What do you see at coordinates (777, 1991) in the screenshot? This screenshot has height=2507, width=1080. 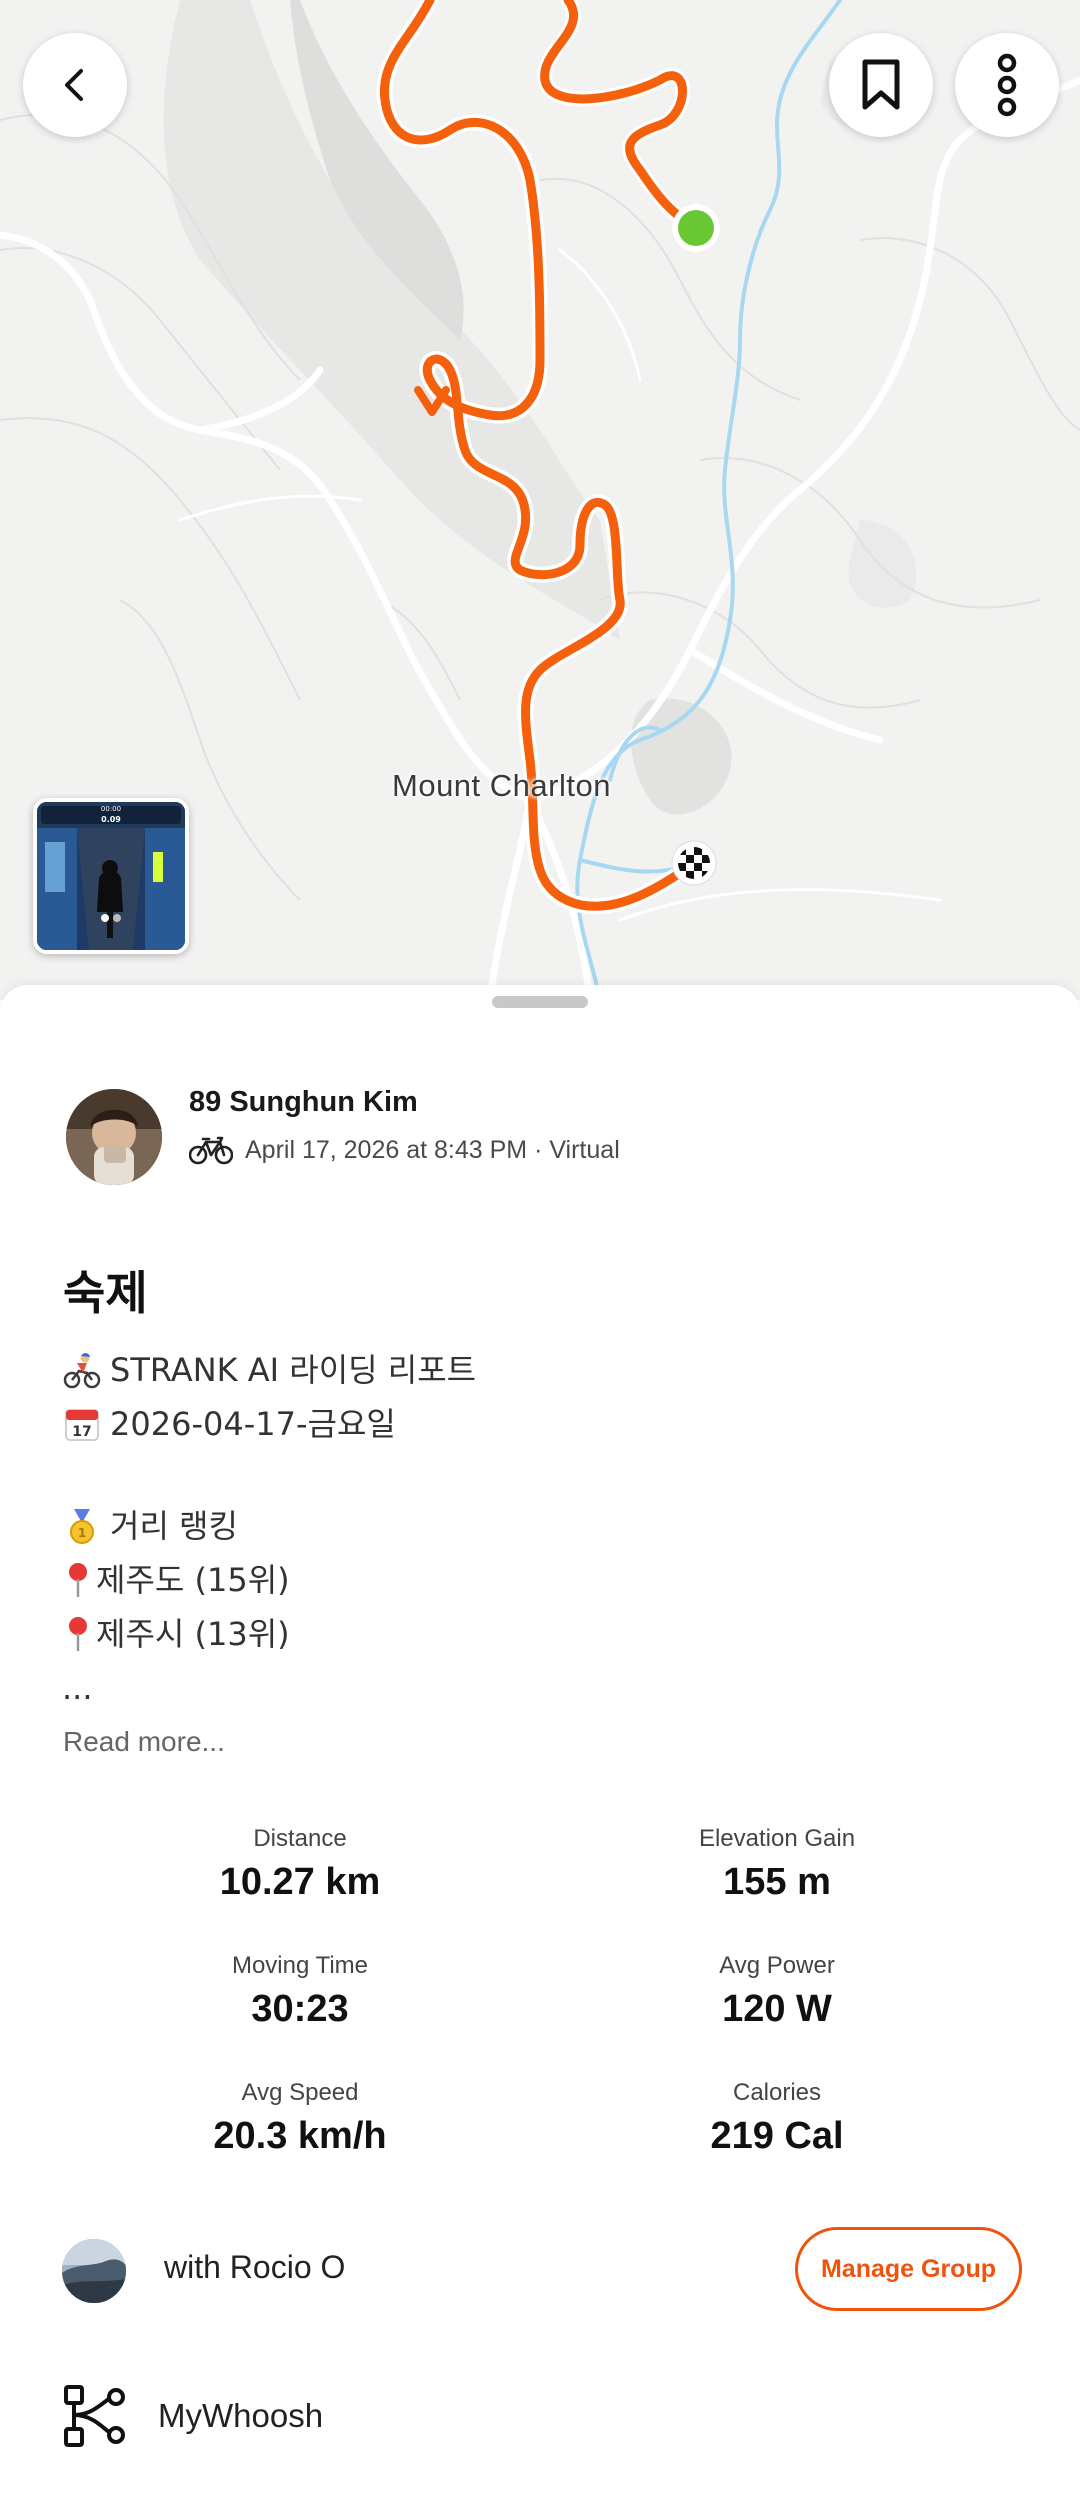 I see `stat-avg-power: Avg Power 120 W` at bounding box center [777, 1991].